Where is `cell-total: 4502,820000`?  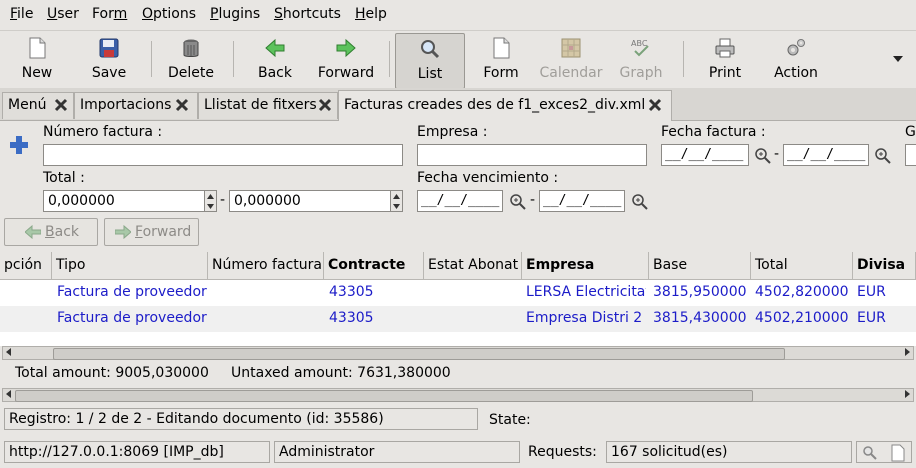 cell-total: 4502,820000 is located at coordinates (802, 292).